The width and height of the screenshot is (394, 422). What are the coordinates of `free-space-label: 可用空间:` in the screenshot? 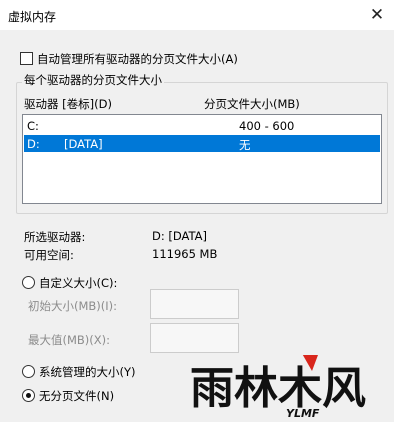 It's located at (49, 255).